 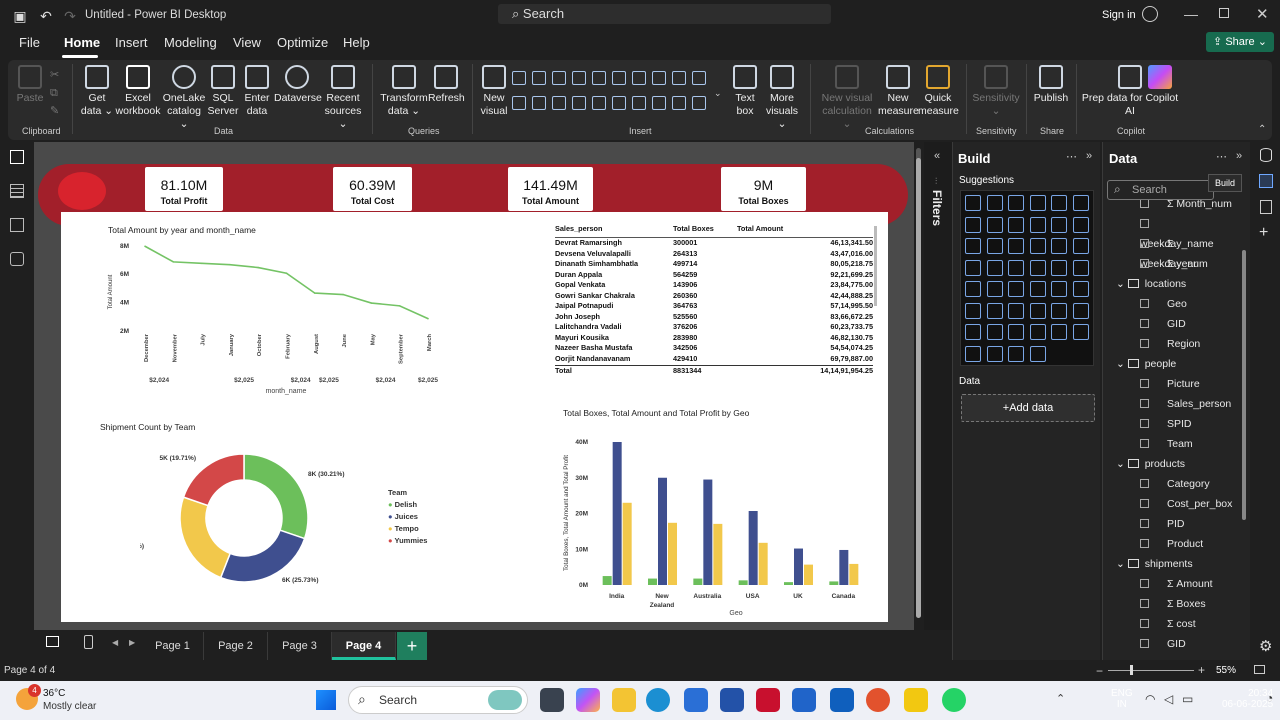 I want to click on save-icon: ▣, so click(x=20, y=16).